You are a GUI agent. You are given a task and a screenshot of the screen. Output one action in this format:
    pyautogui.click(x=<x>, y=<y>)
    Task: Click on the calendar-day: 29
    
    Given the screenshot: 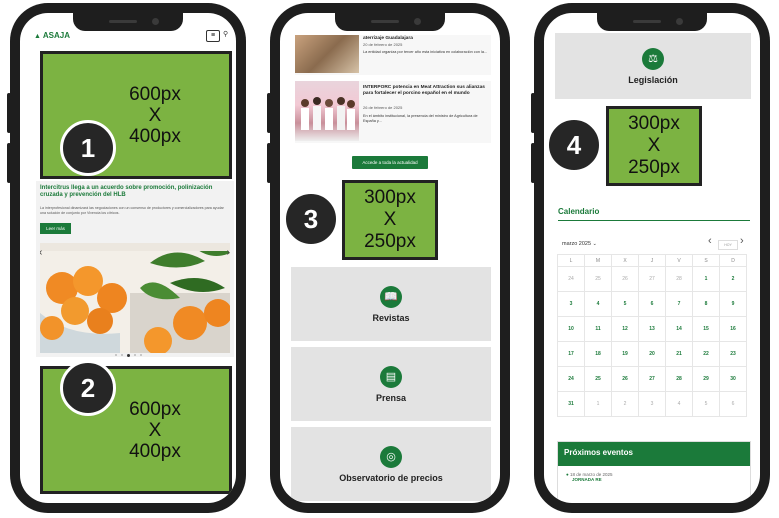 What is the action you would take?
    pyautogui.click(x=706, y=379)
    